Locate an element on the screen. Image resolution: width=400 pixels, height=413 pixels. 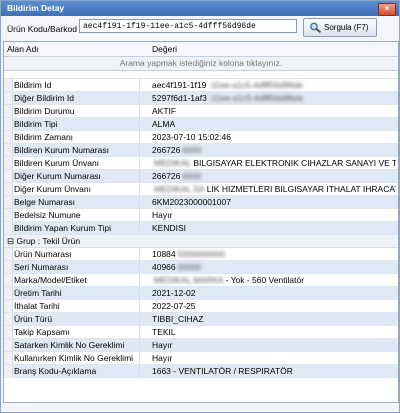
barcode-label: Ürün Kodu/Barkod is located at coordinates (42, 29).